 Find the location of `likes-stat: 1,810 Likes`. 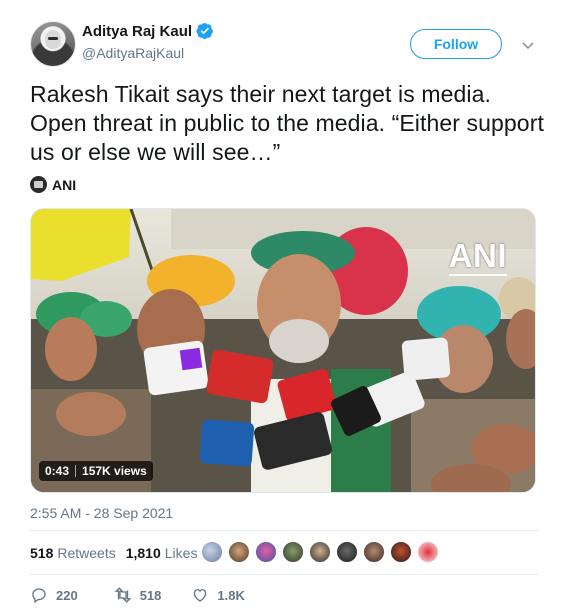

likes-stat: 1,810 Likes is located at coordinates (162, 553).